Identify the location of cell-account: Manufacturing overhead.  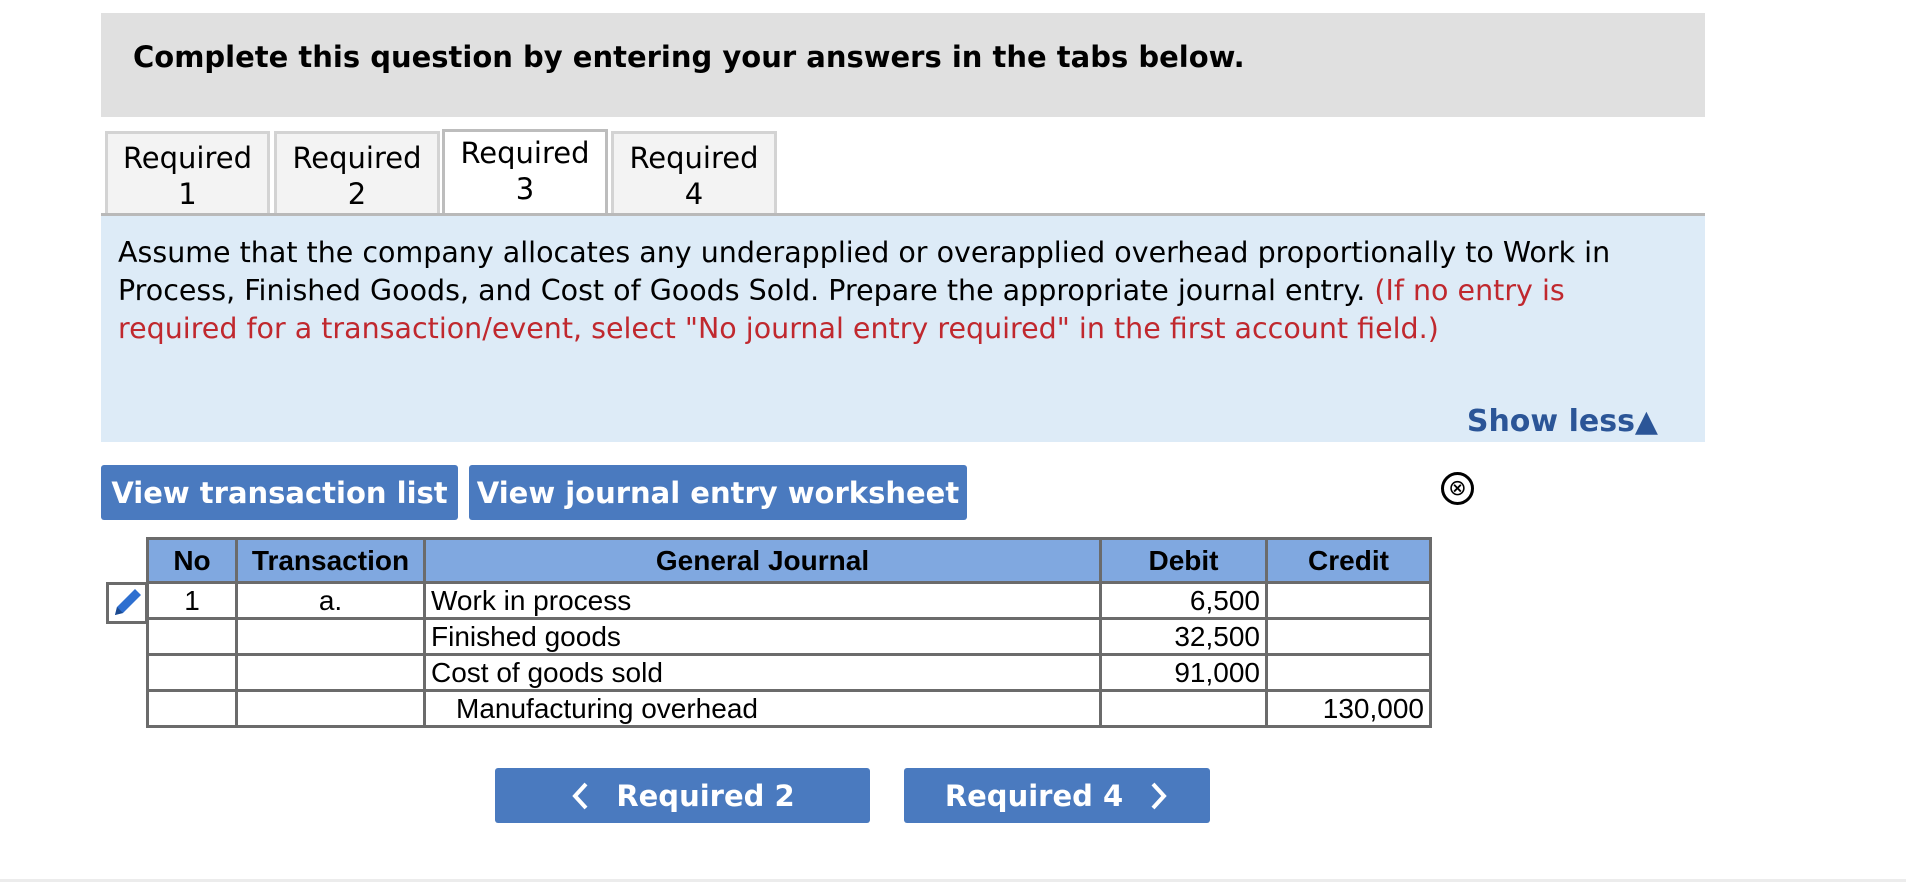
(762, 708).